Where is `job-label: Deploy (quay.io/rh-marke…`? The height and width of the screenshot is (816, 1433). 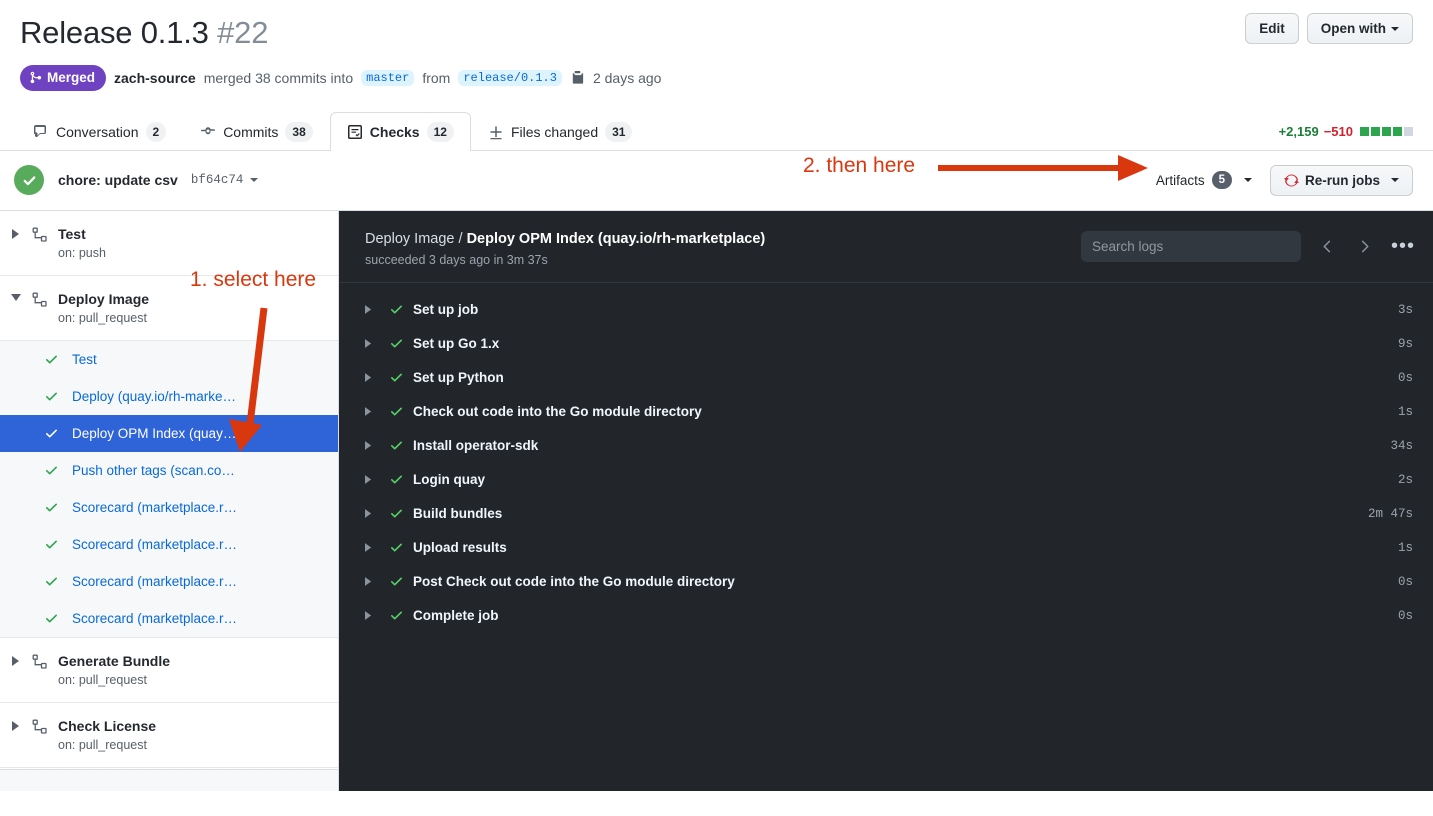 job-label: Deploy (quay.io/rh-marke… is located at coordinates (154, 396).